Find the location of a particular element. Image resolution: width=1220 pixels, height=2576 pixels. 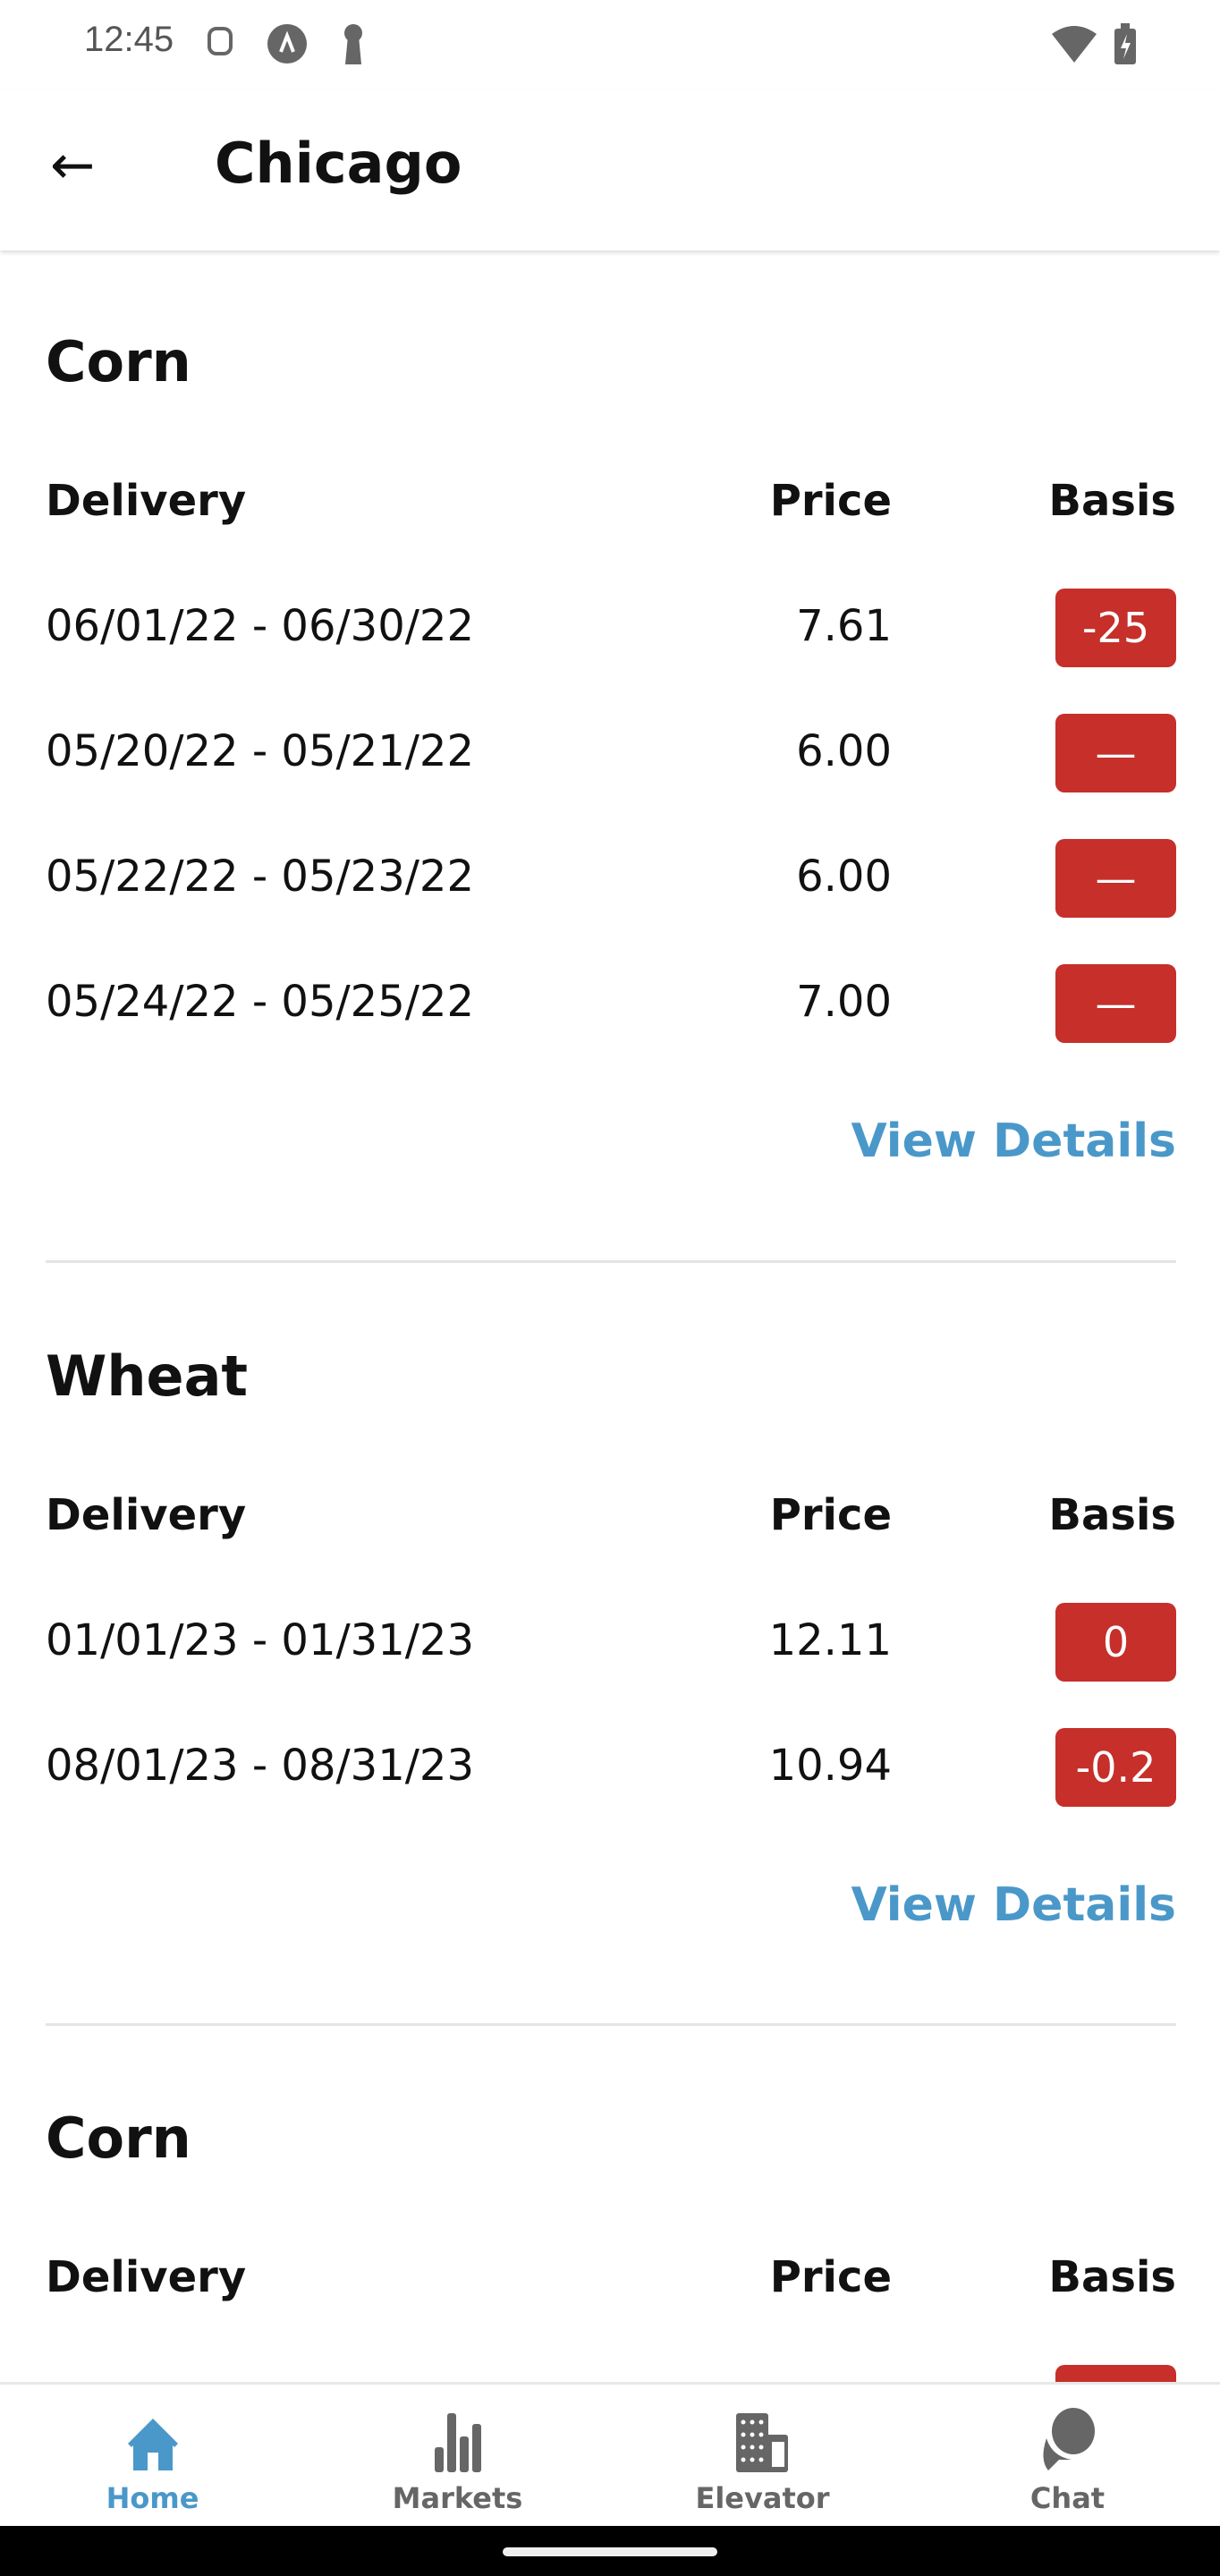

table-row: 05/22/22 - 05/23/22 6.00 — is located at coordinates (611, 878).